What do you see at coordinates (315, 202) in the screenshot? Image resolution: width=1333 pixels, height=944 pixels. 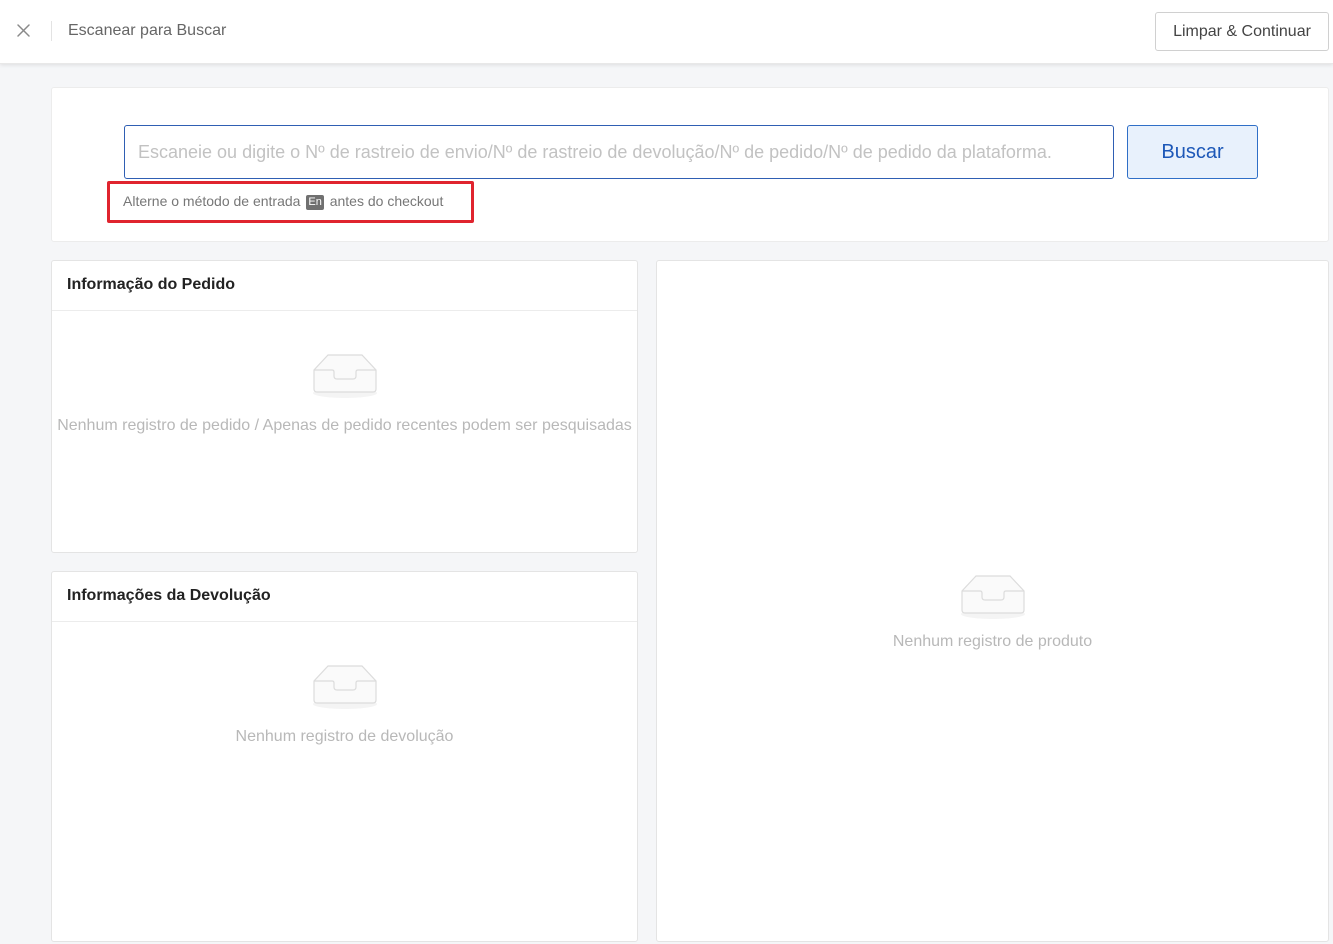 I see `input-method-badge: En` at bounding box center [315, 202].